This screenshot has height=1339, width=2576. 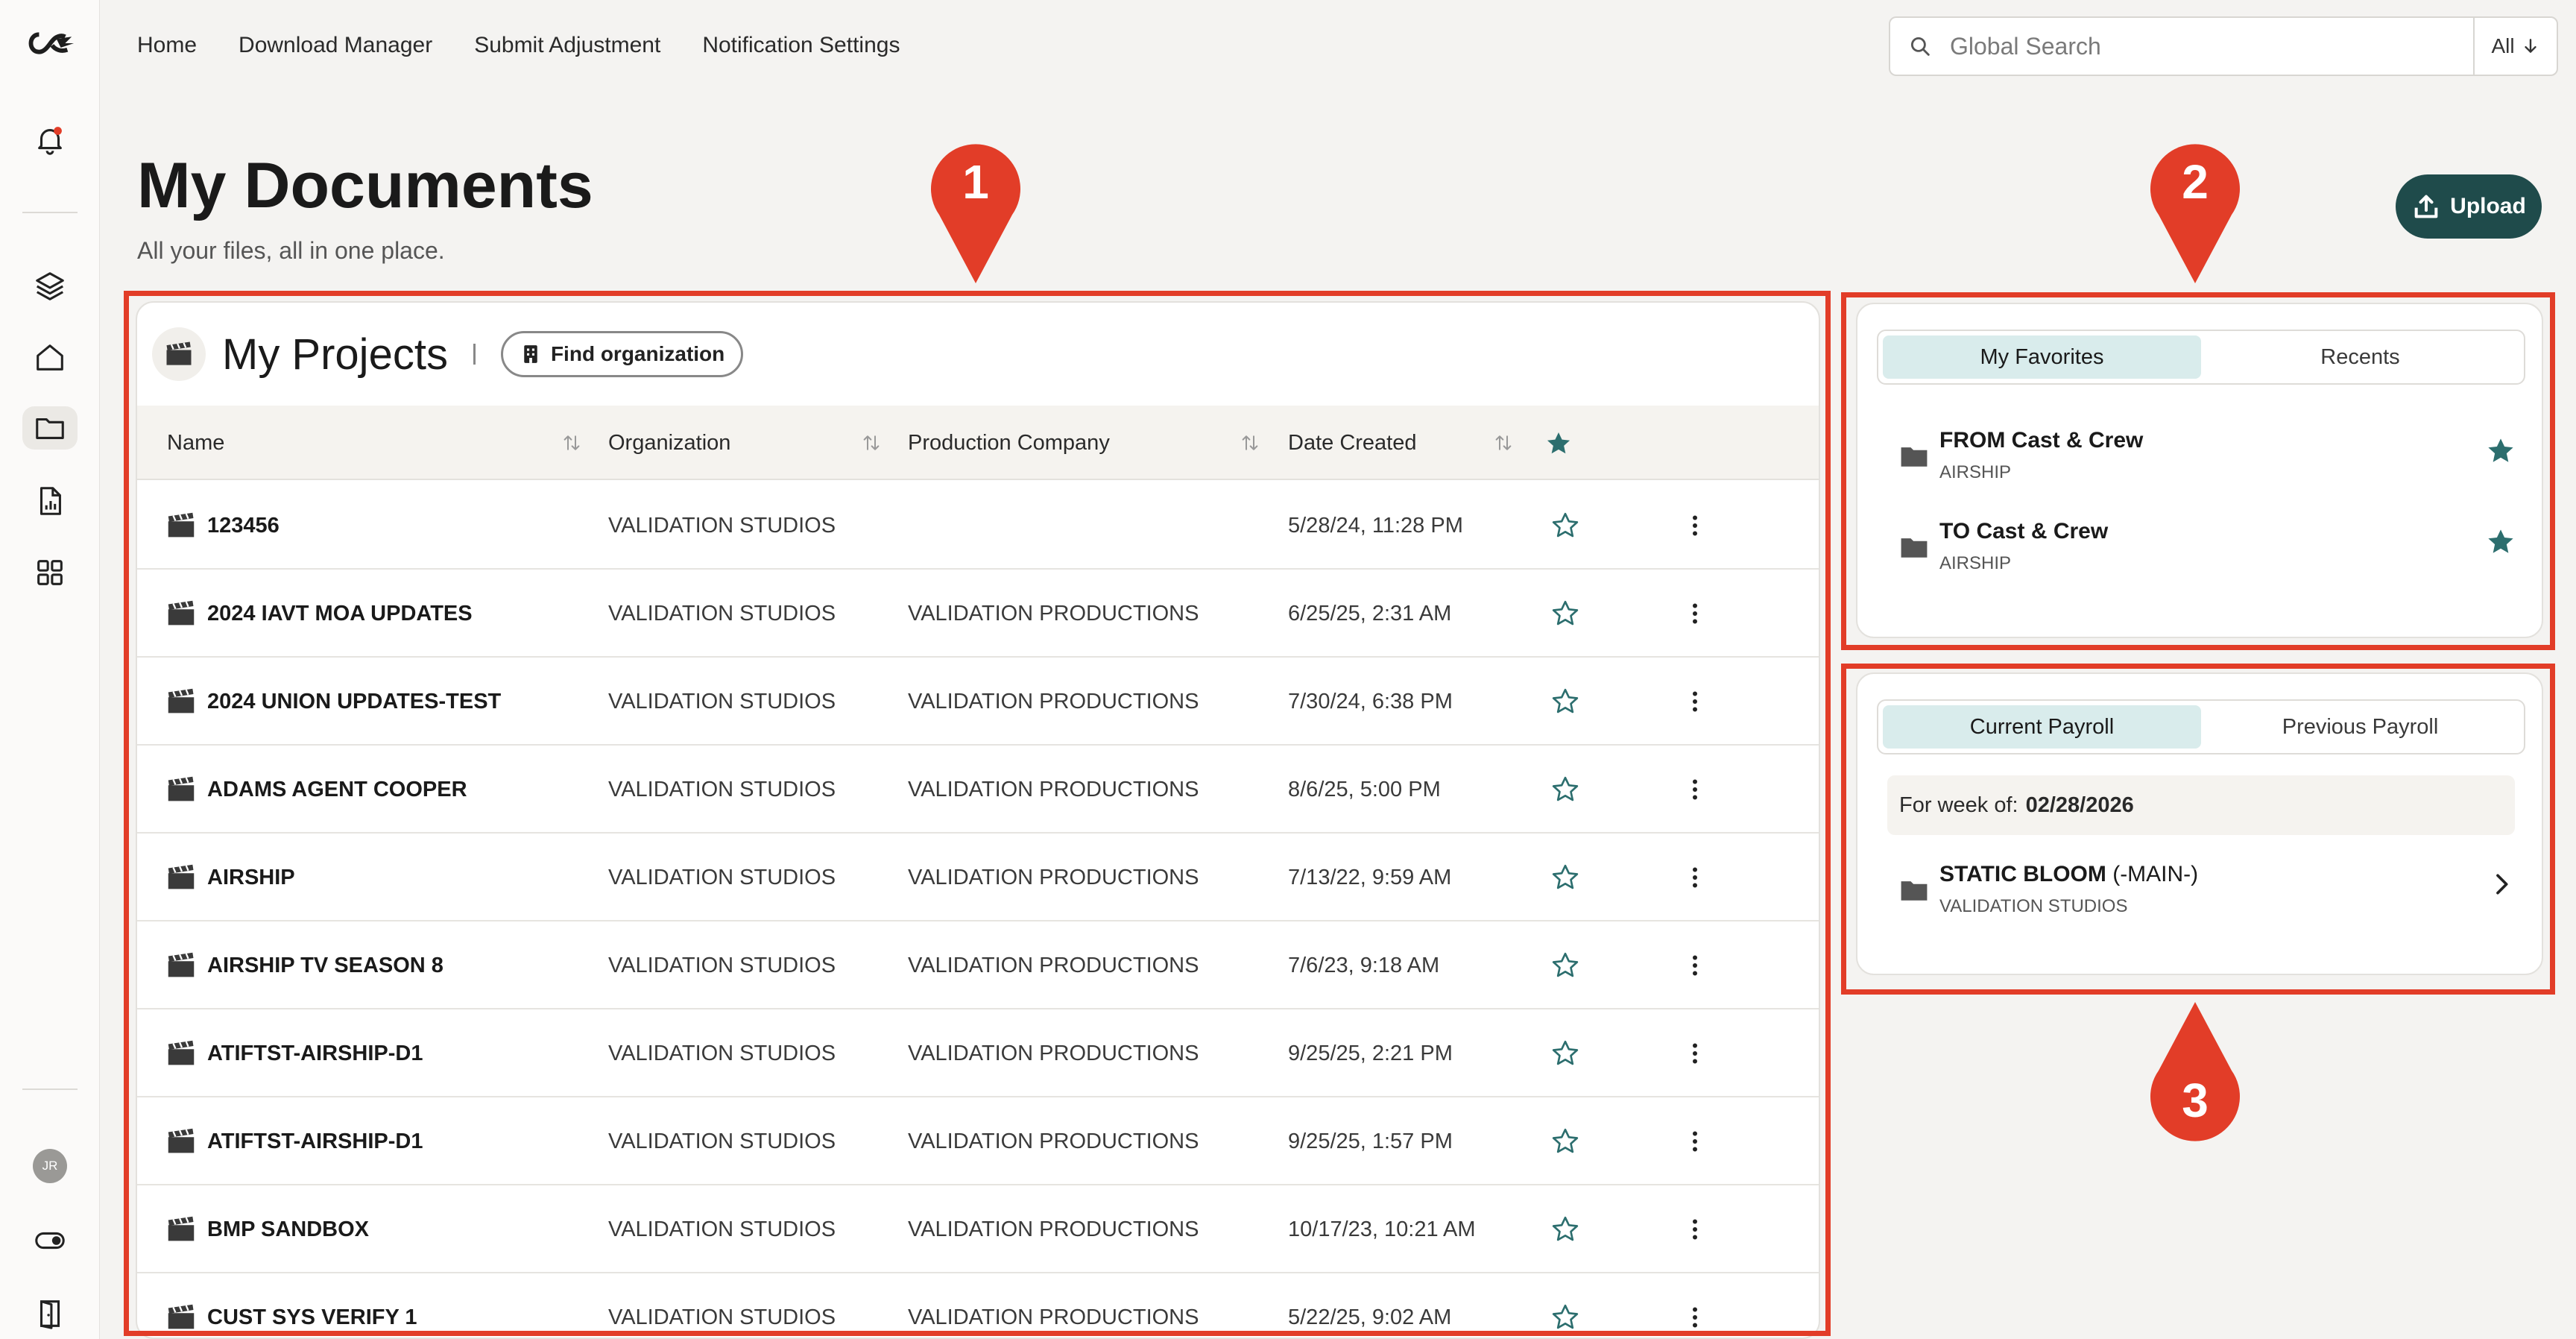 I want to click on report-icon, so click(x=50, y=501).